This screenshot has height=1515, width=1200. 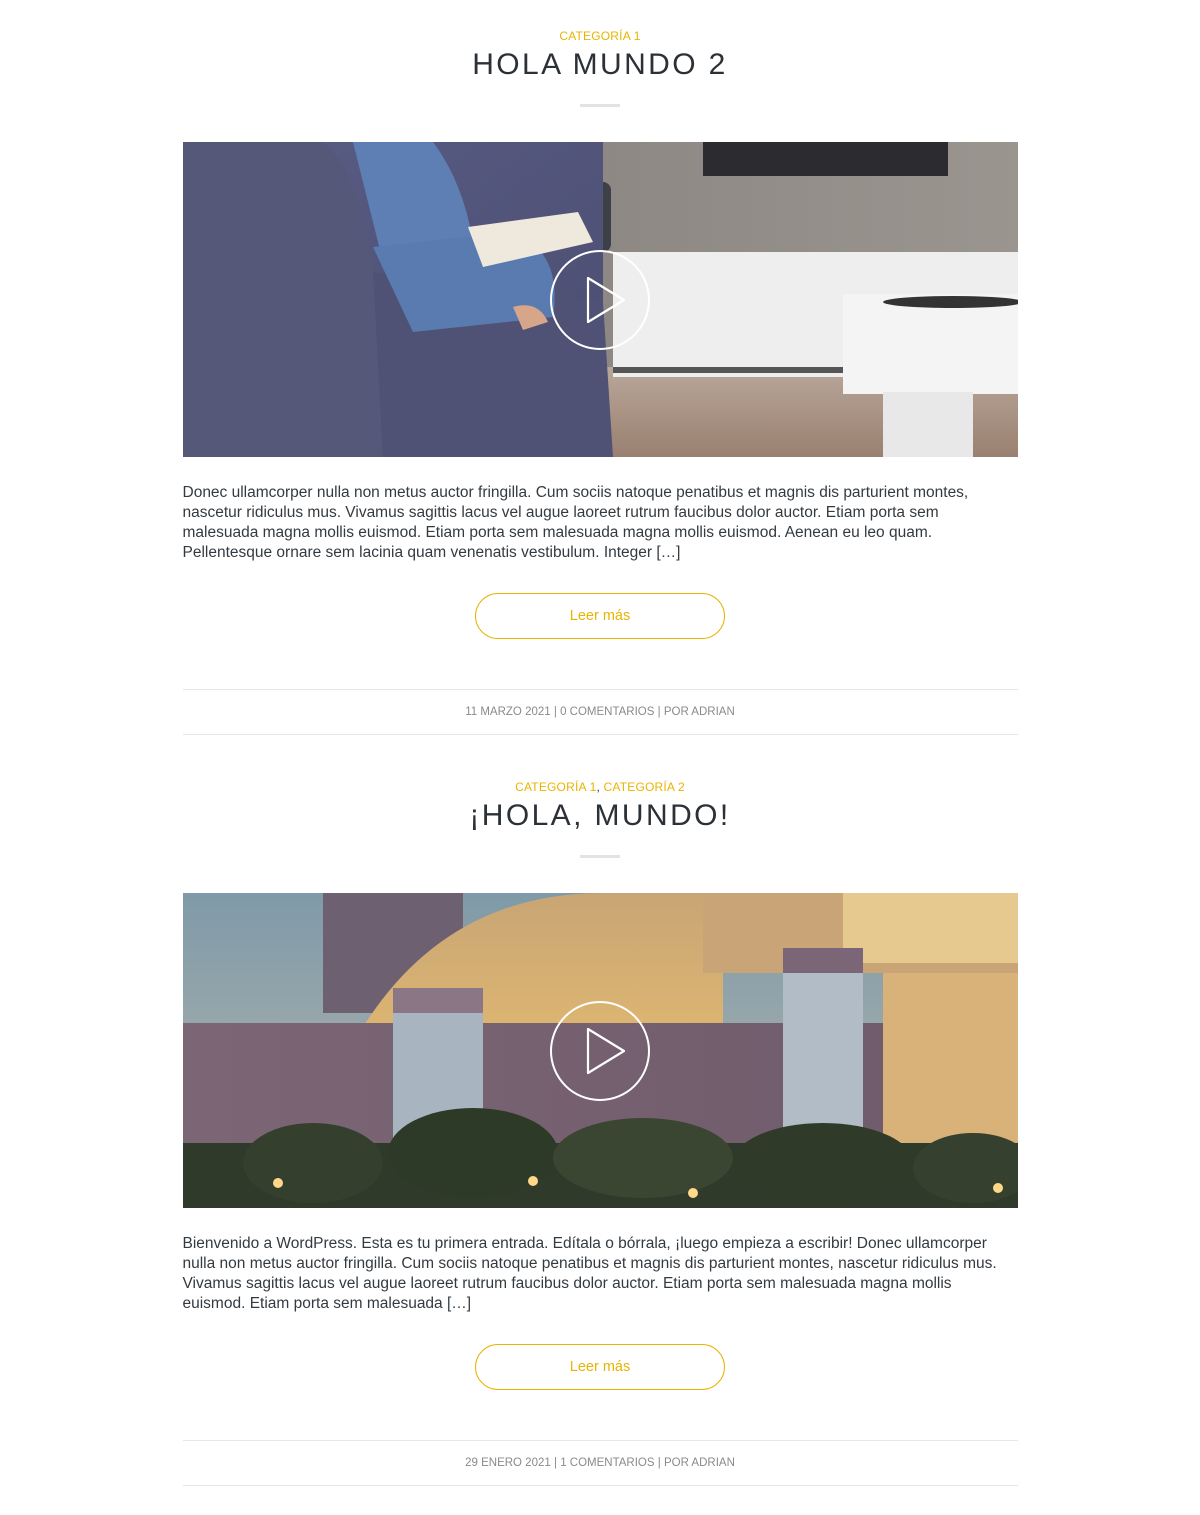 I want to click on post-header: Categoría 1, Categoría 2 ¡Hola, mundo!, so click(x=600, y=819).